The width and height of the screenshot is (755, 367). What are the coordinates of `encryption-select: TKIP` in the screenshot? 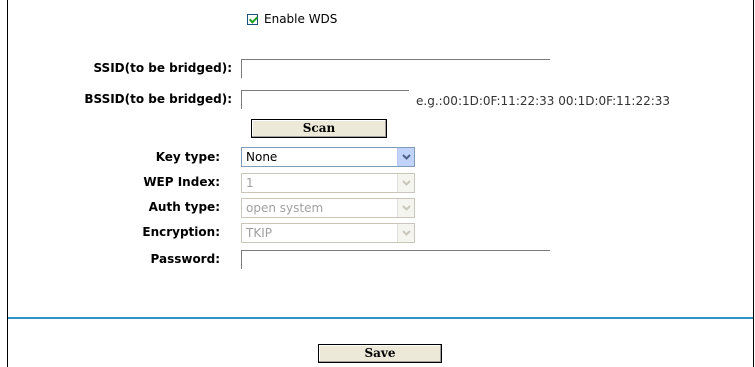 It's located at (328, 233).